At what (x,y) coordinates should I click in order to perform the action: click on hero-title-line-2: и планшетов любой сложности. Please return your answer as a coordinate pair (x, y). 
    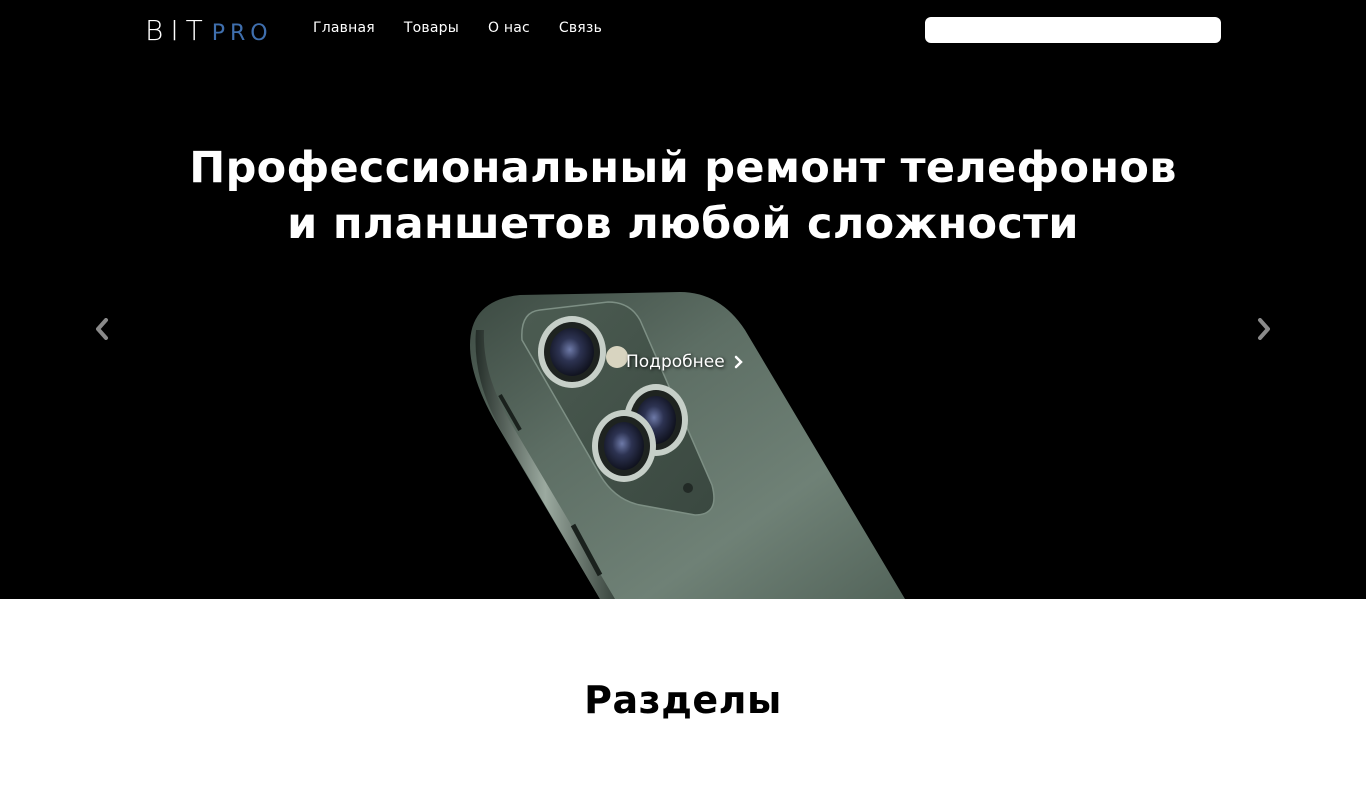
    Looking at the image, I should click on (683, 224).